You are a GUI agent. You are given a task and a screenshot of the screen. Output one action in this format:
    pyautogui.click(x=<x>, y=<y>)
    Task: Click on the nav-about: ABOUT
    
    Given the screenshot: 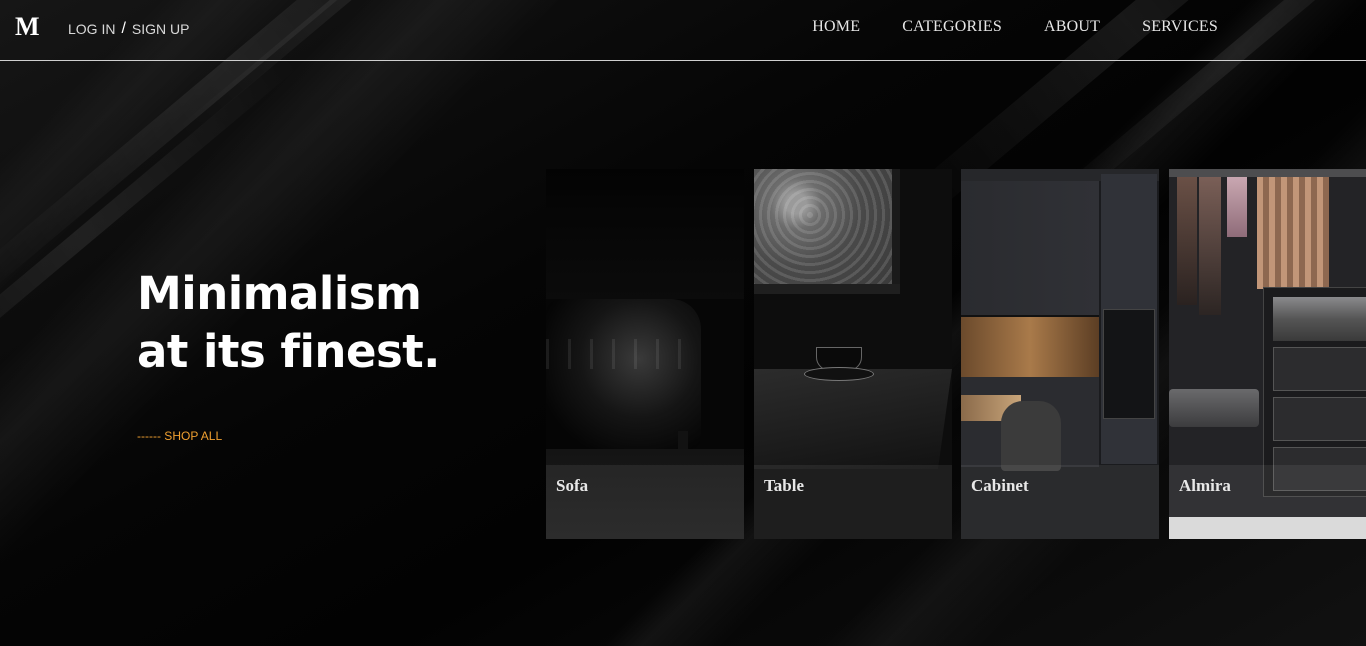 What is the action you would take?
    pyautogui.click(x=1072, y=27)
    